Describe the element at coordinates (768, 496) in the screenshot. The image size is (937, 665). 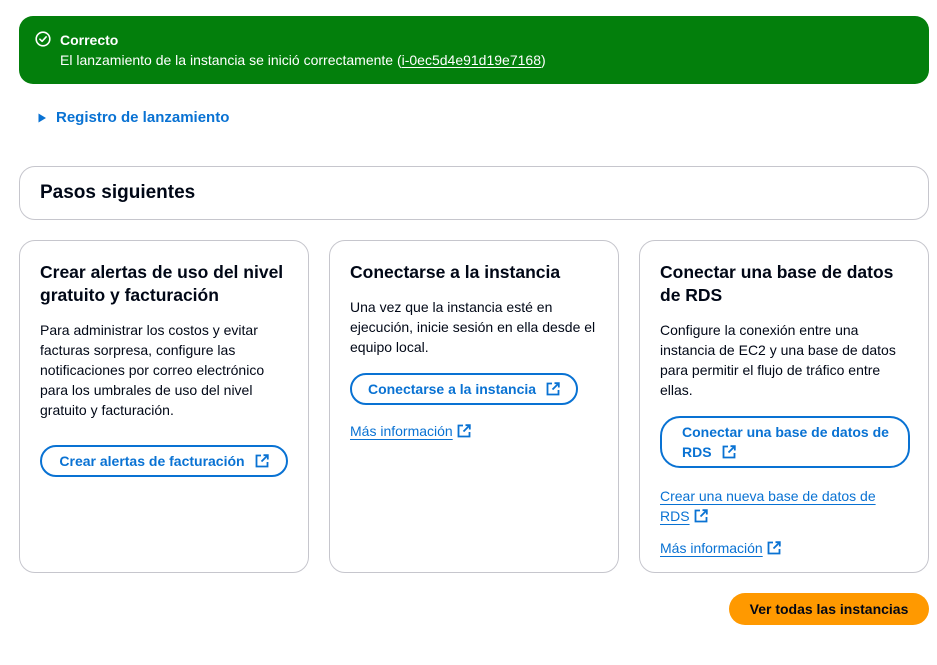
I see `create-rds-line1: Crear una nueva base de datos de` at that location.